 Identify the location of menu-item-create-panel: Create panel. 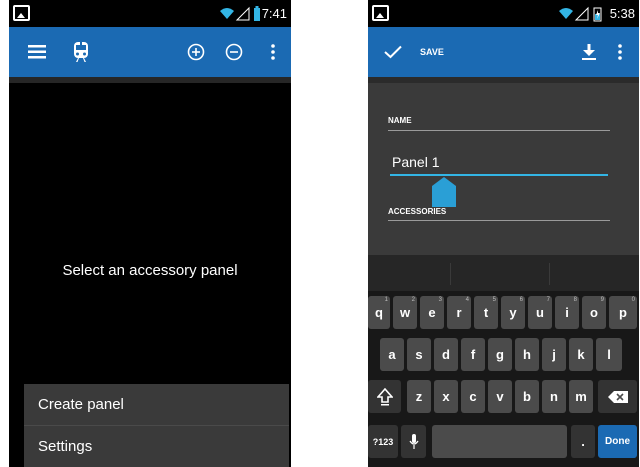
(156, 404).